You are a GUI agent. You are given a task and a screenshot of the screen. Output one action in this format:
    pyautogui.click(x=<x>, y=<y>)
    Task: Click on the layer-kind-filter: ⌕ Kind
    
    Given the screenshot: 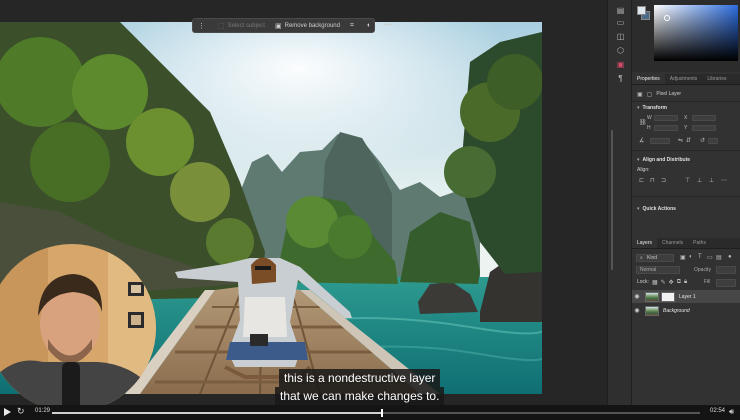 What is the action you would take?
    pyautogui.click(x=655, y=258)
    